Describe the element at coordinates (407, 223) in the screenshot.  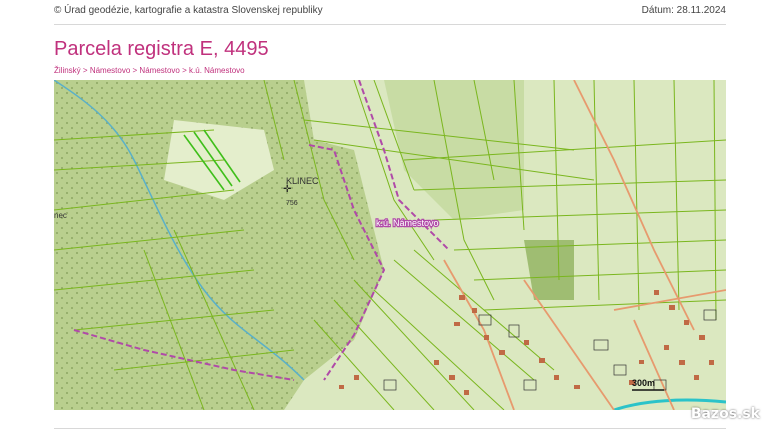
I see `cadastral-area-label: k.ú. Námestovo` at that location.